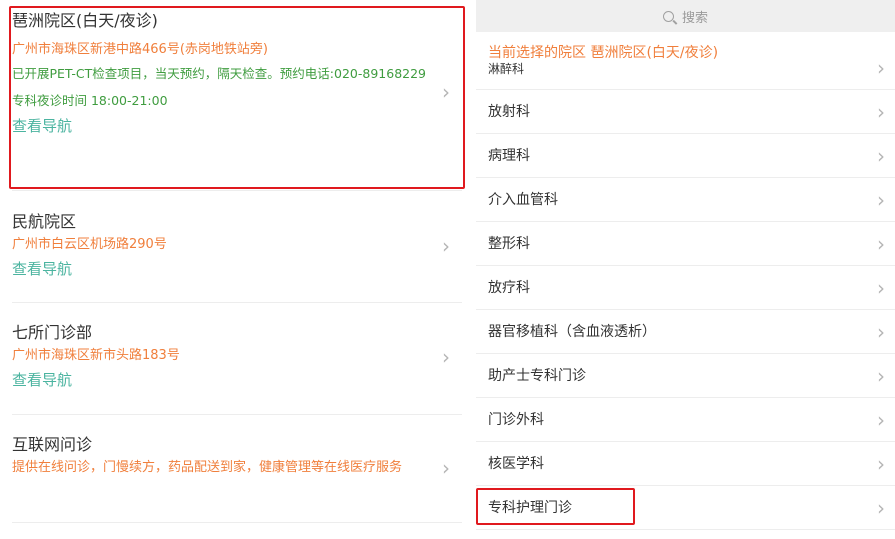  What do you see at coordinates (685, 68) in the screenshot?
I see `department-item: 淋醉科 ›` at bounding box center [685, 68].